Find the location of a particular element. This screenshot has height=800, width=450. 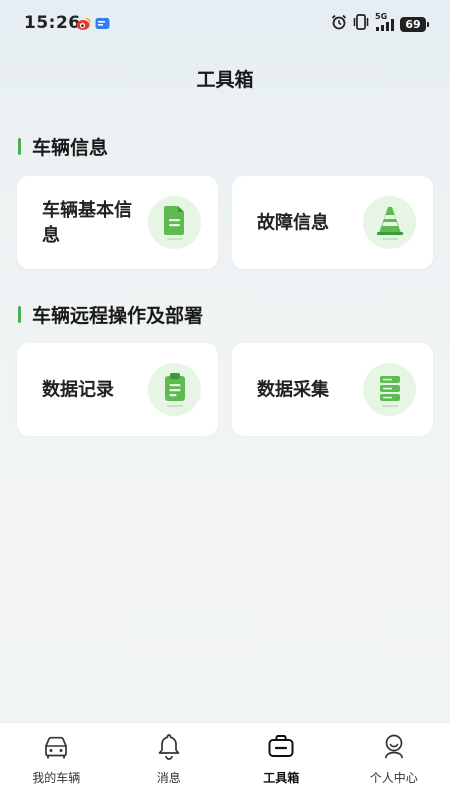

card-label: 数据采集 is located at coordinates (293, 389).